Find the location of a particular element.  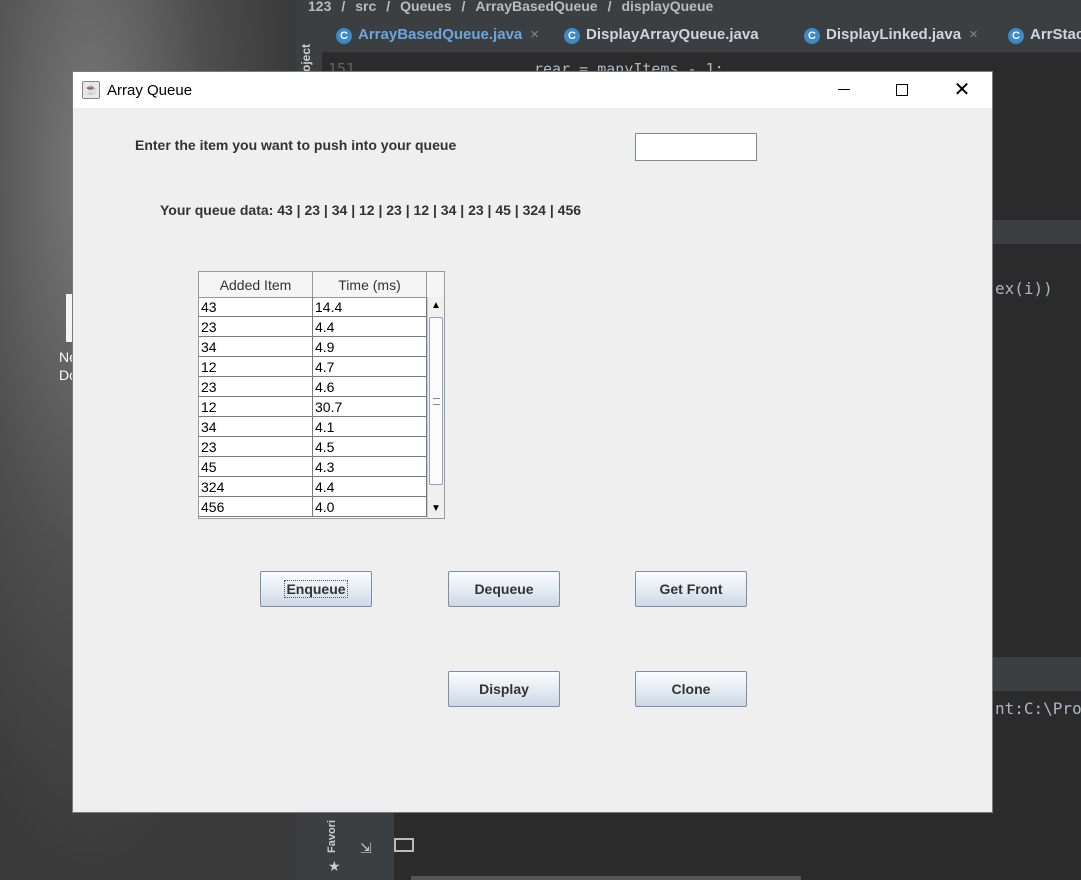

grip-icon is located at coordinates (436, 401).